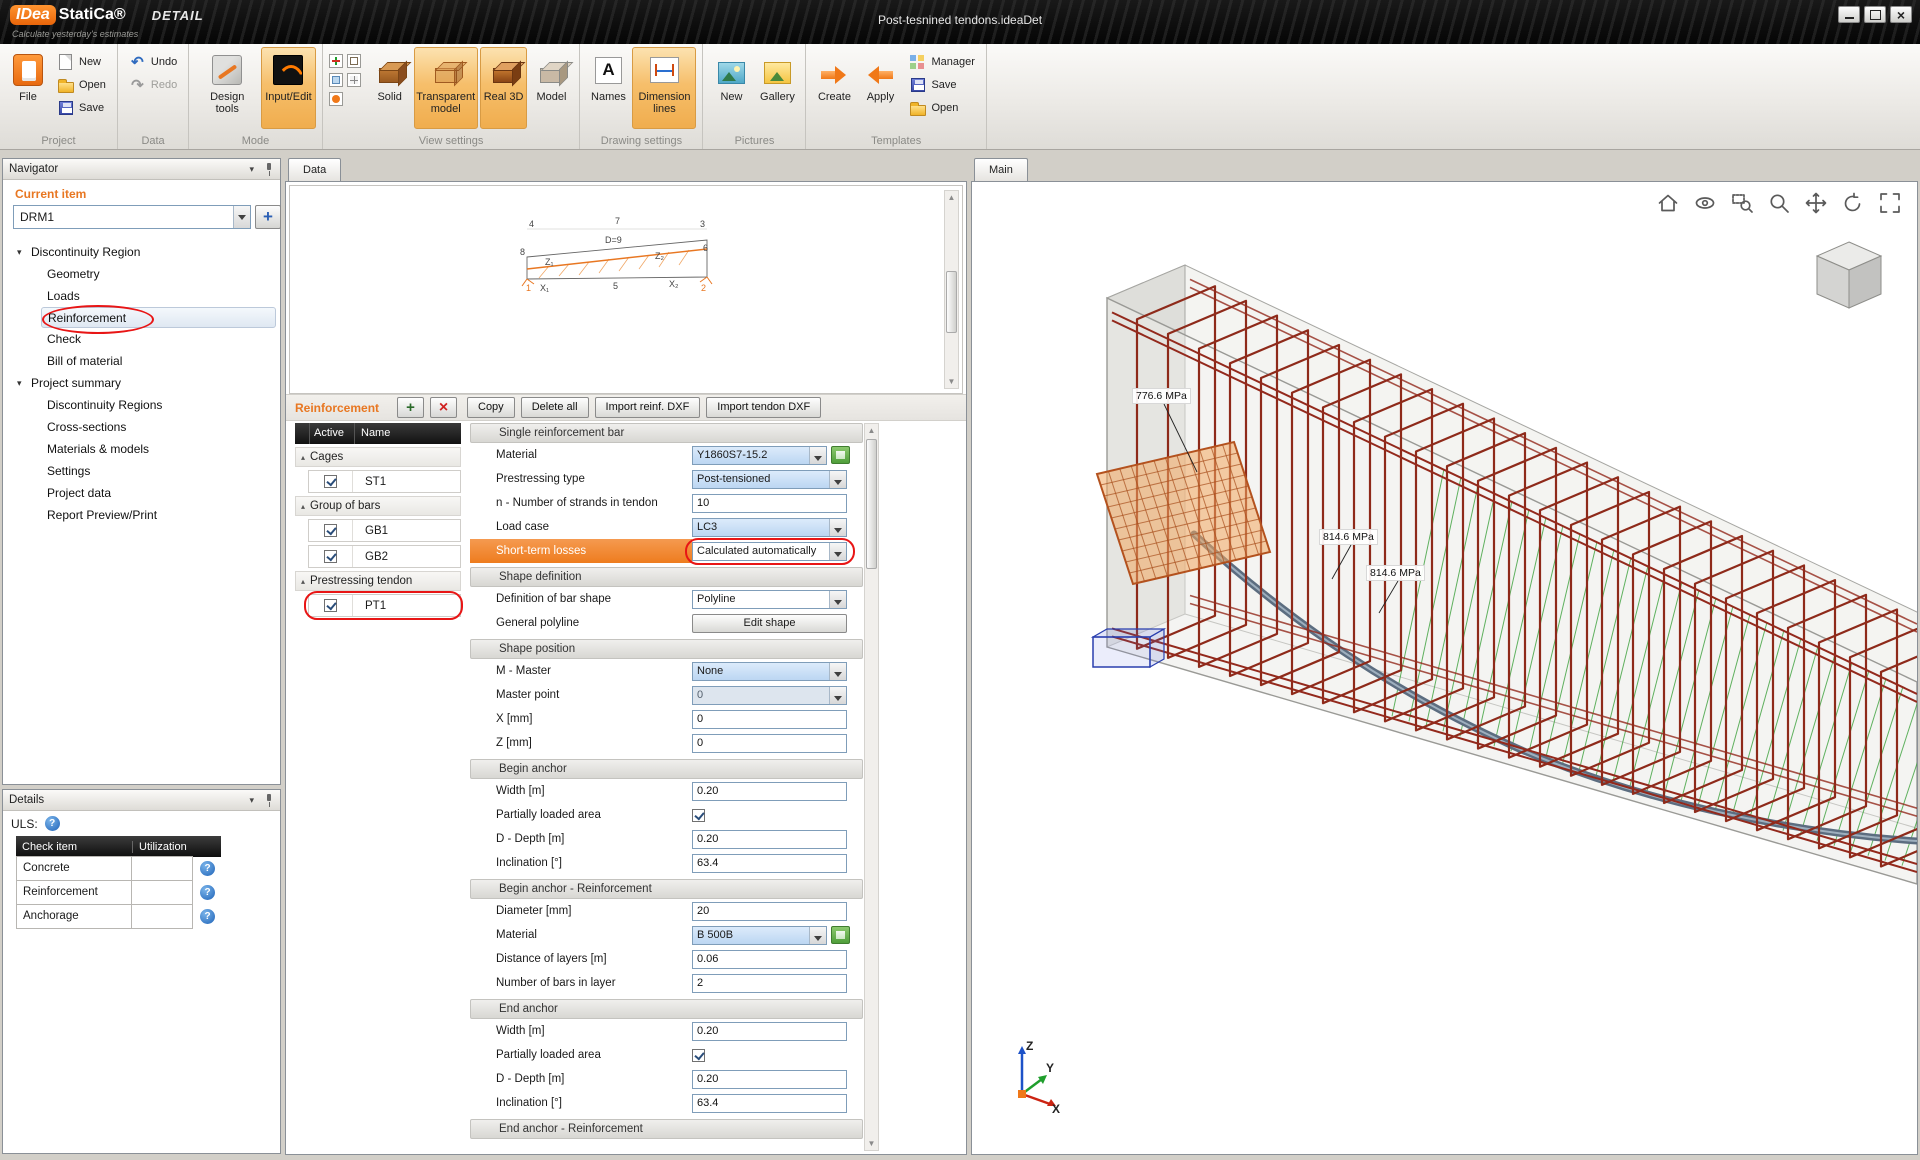  Describe the element at coordinates (1849, 14) in the screenshot. I see `minimize-button` at that location.